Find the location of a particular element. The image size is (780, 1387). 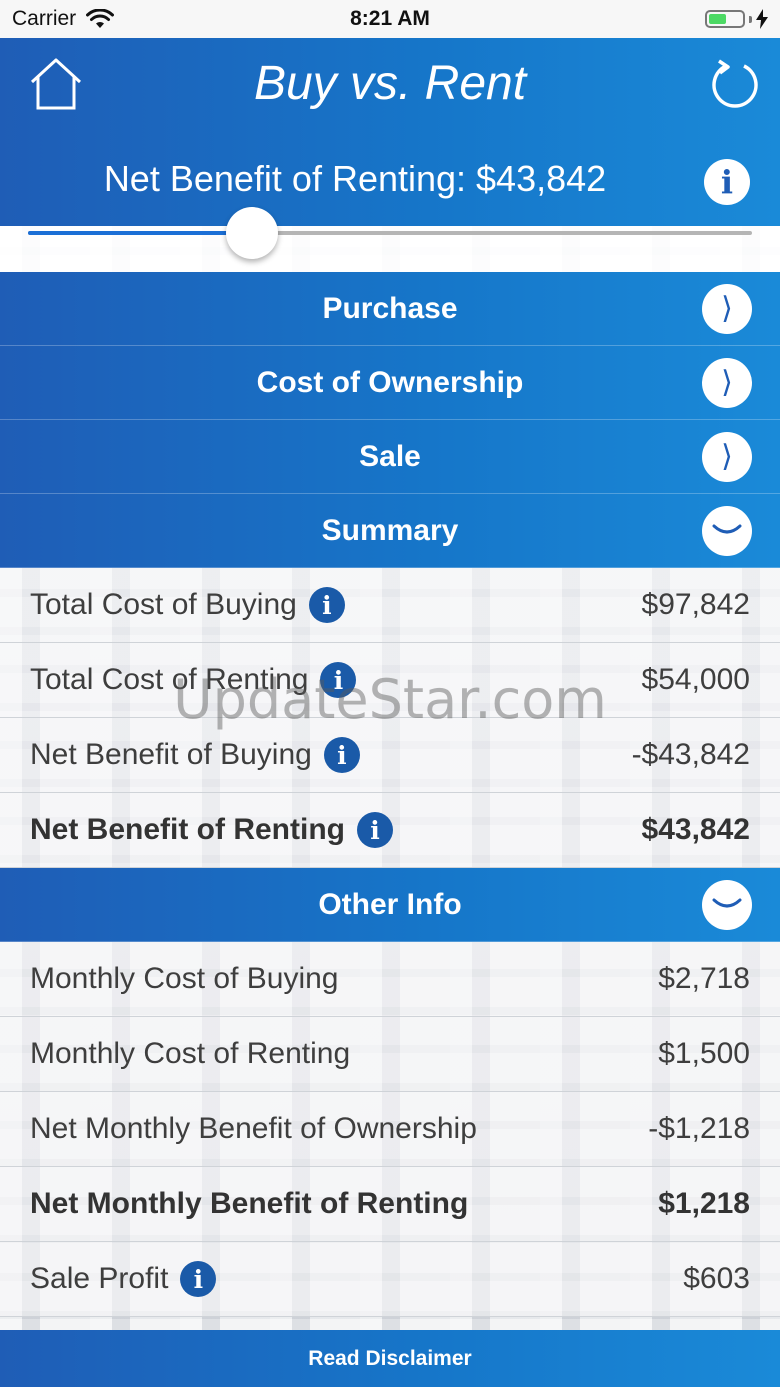

other-row-net-monthly-ownership: Net Monthly Benefit of Ownership -$1,218 is located at coordinates (390, 1129).